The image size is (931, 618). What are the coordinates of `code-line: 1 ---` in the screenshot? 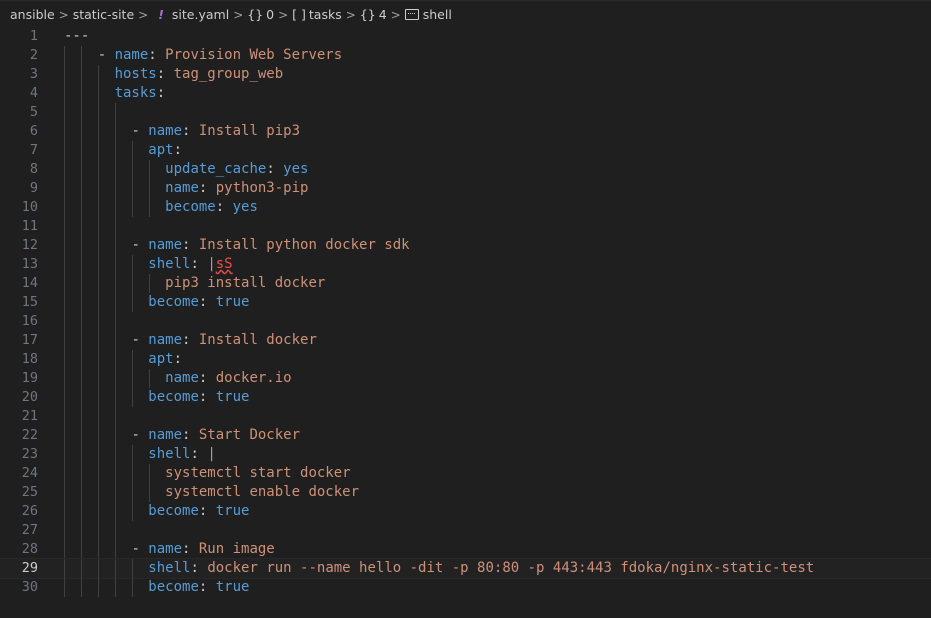 It's located at (465, 36).